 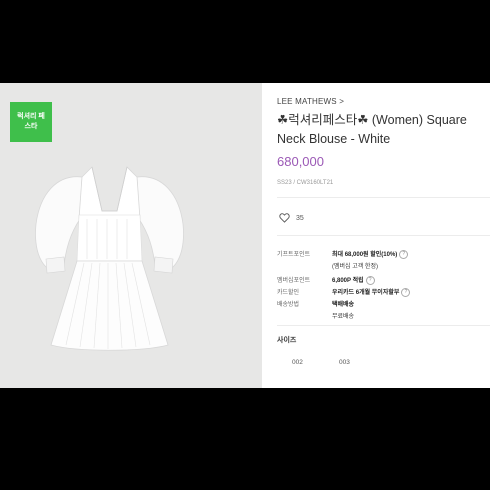 What do you see at coordinates (310, 101) in the screenshot?
I see `brand-link: LEE MATHEWS >` at bounding box center [310, 101].